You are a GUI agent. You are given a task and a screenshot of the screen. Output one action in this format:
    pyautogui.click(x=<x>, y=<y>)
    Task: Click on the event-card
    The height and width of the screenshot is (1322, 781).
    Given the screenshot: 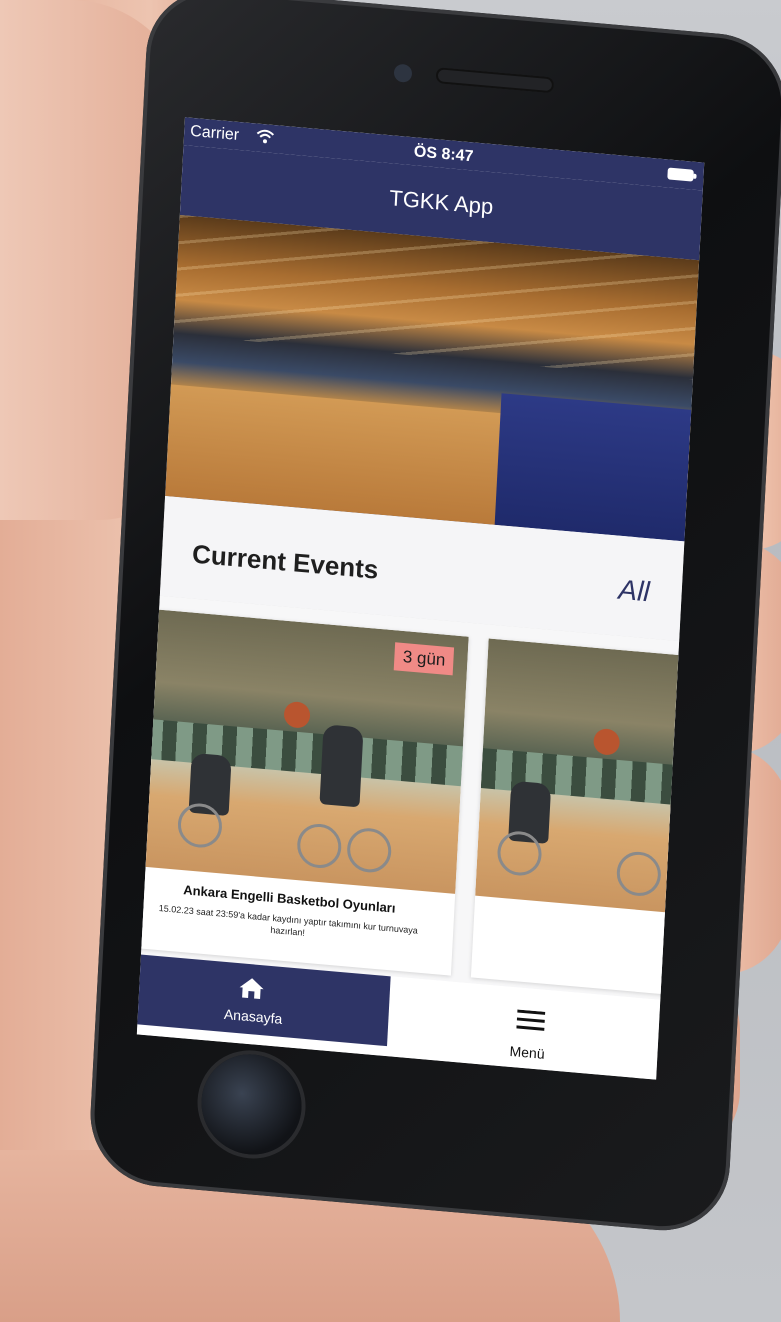 What is the action you would take?
    pyautogui.click(x=587, y=817)
    